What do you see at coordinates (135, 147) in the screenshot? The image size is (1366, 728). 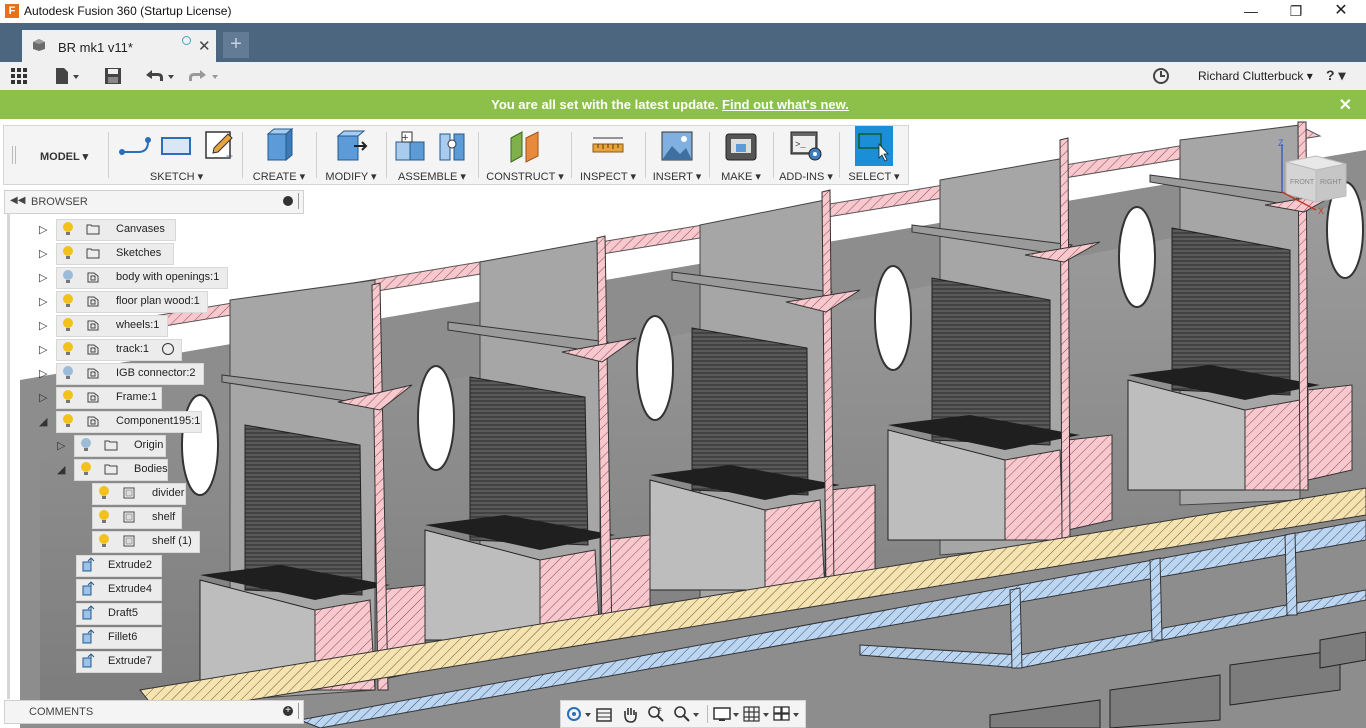 I see `create-sketch-line-icon` at bounding box center [135, 147].